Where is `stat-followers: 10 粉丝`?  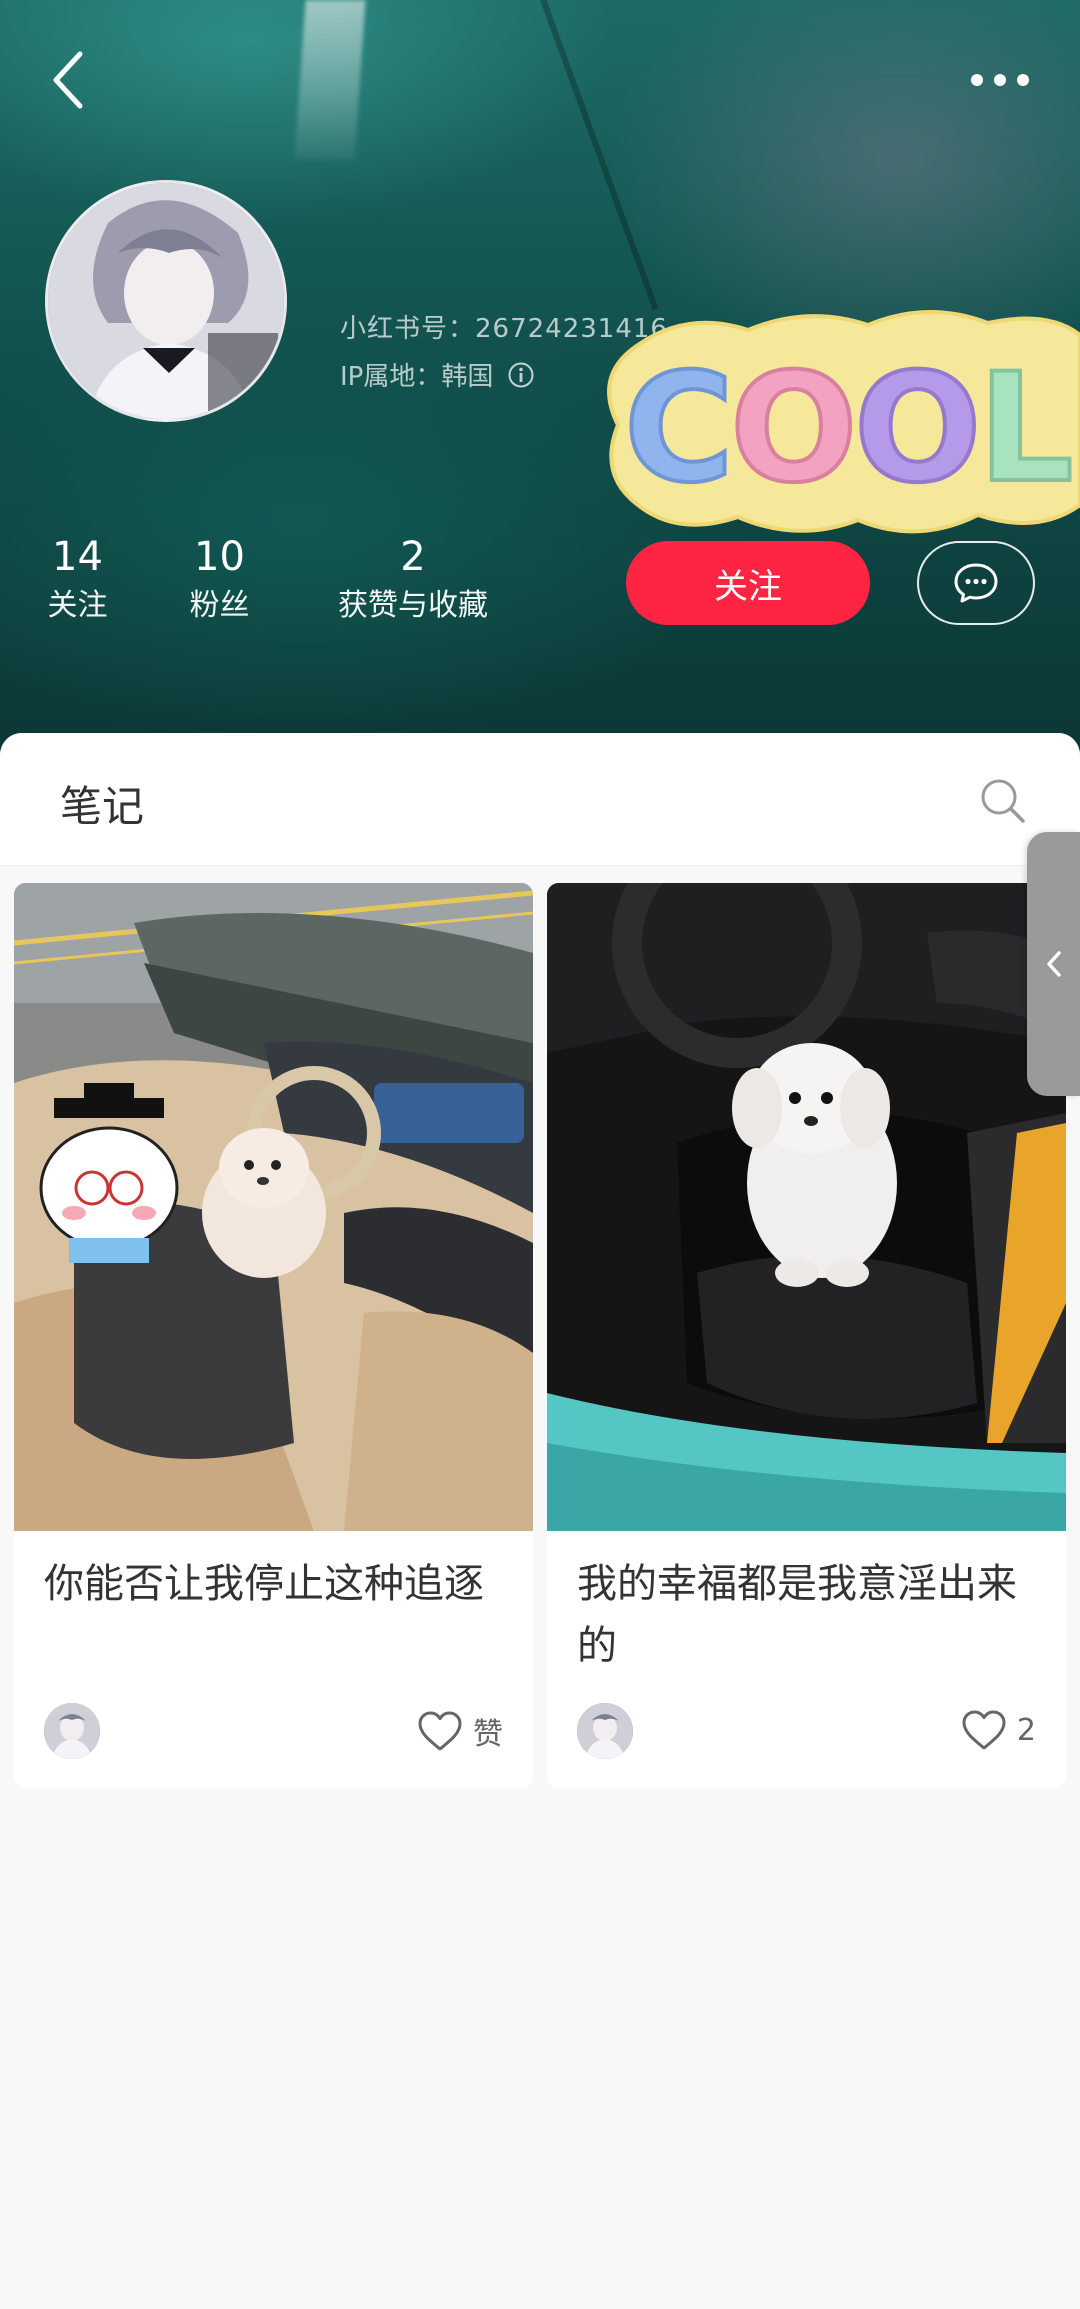
stat-followers: 10 粉丝 is located at coordinates (219, 579).